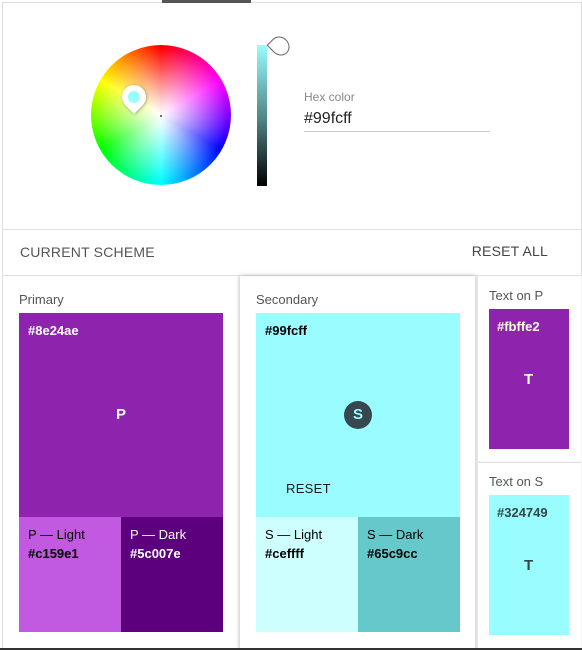  What do you see at coordinates (70, 574) in the screenshot?
I see `primary-light-swatch: P — Light #c159e1` at bounding box center [70, 574].